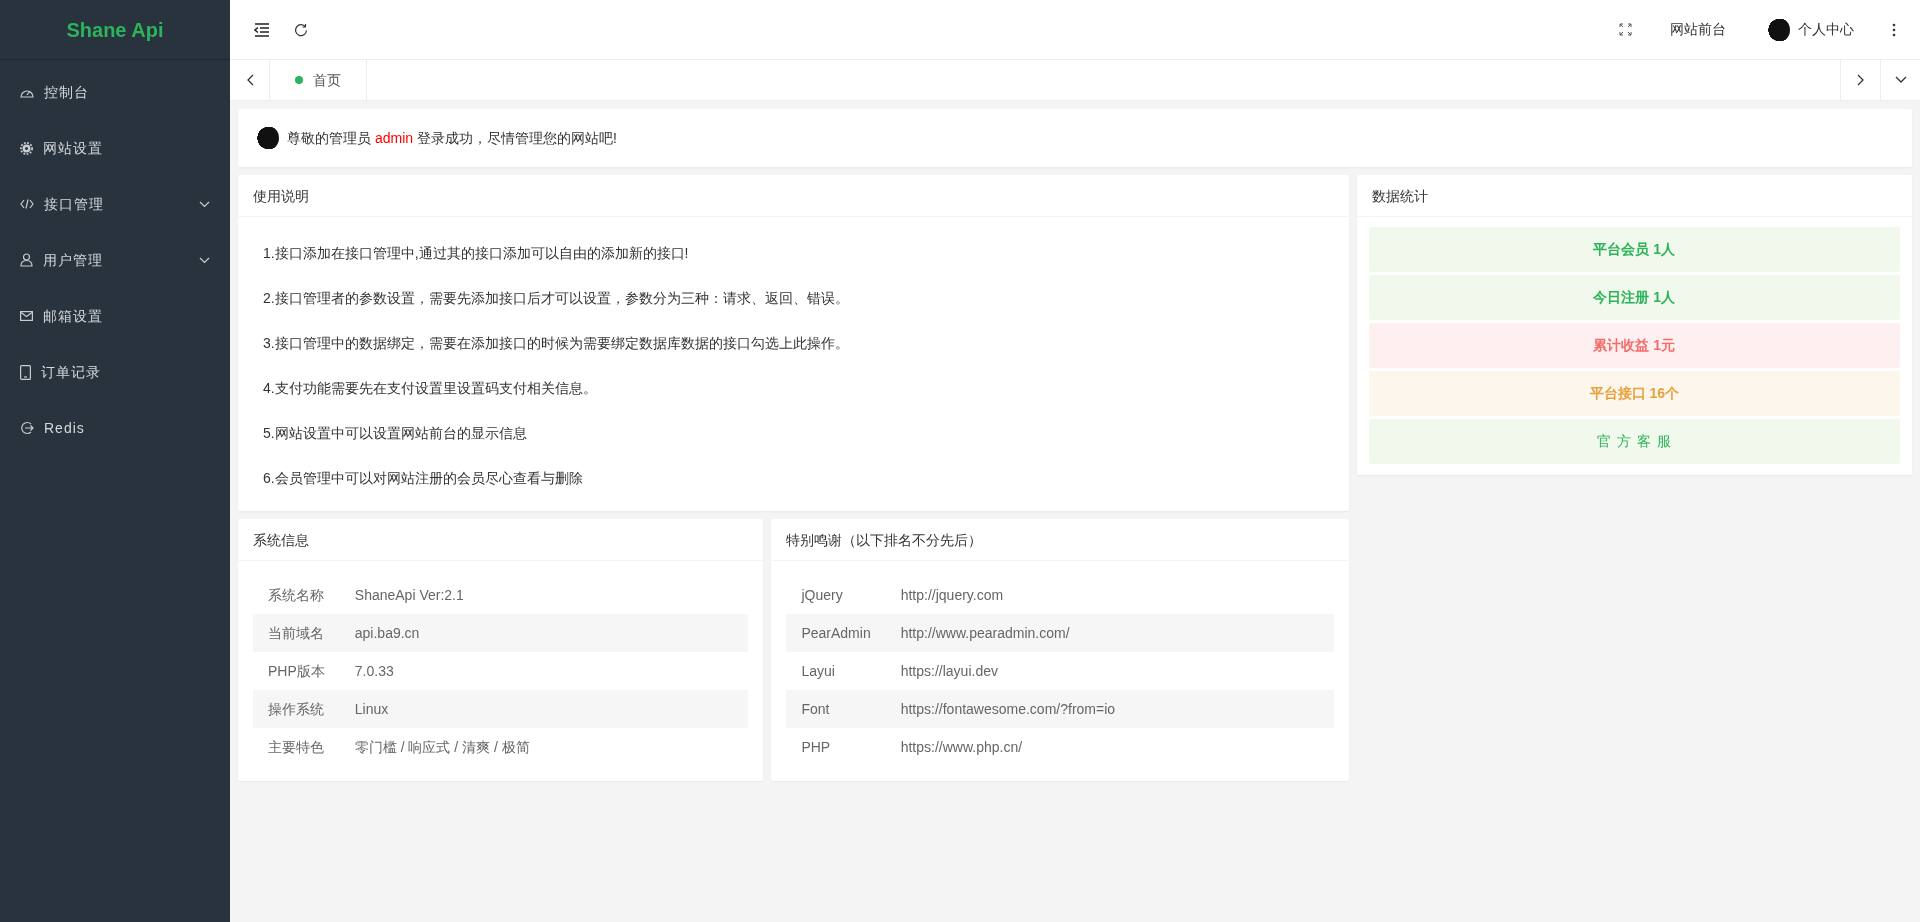 This screenshot has width=1920, height=922. What do you see at coordinates (1698, 29) in the screenshot?
I see `frontend-link: 网站前台` at bounding box center [1698, 29].